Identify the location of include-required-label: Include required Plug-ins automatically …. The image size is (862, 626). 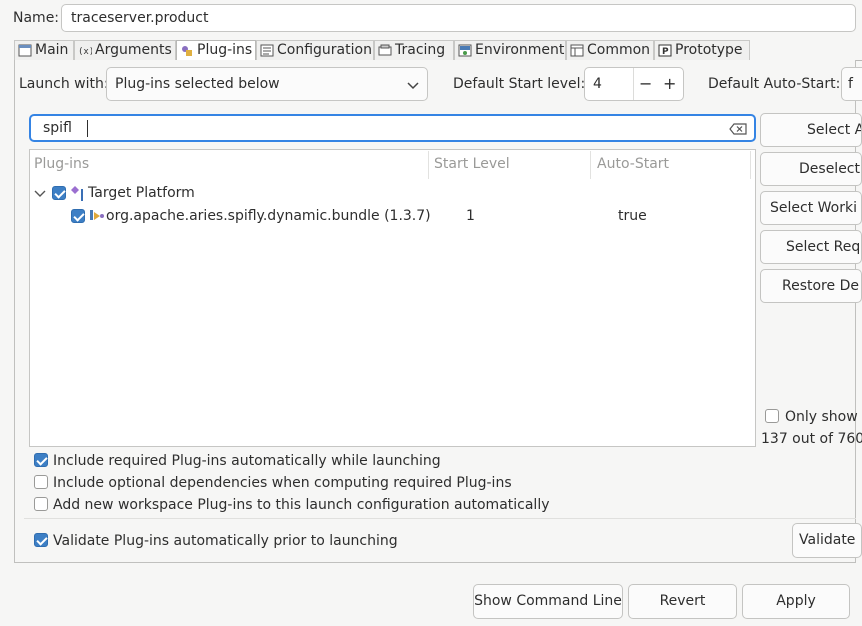
(247, 461).